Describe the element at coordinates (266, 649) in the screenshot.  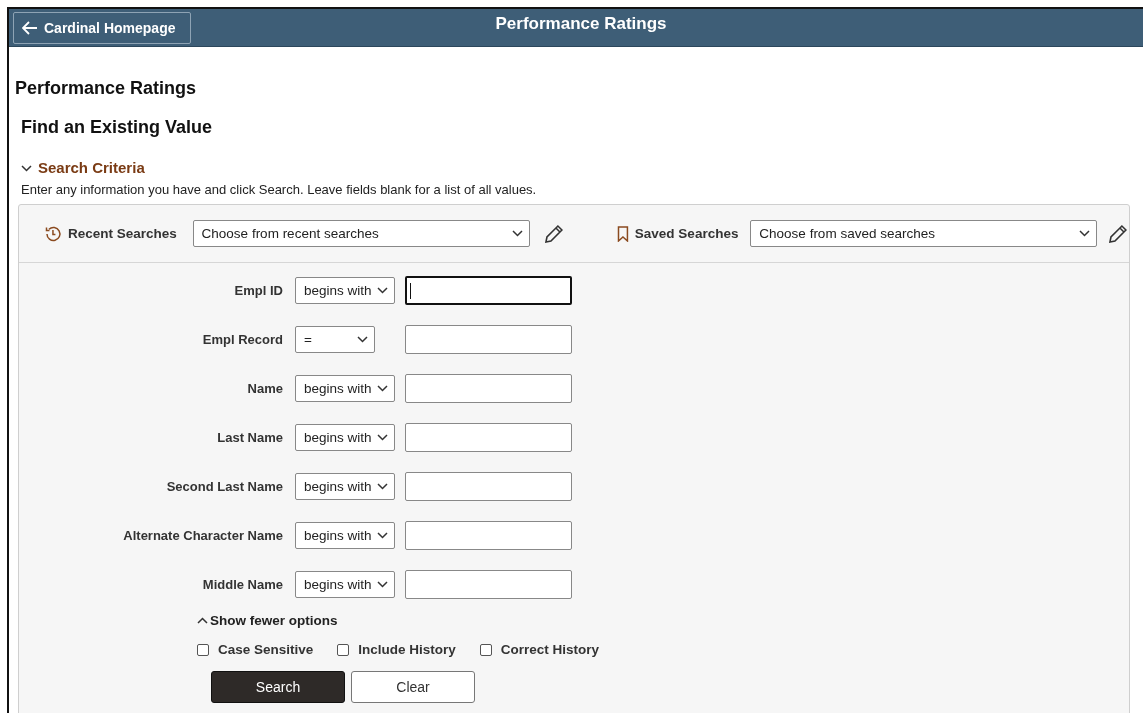
I see `checkbox-label: Case Sensitive` at that location.